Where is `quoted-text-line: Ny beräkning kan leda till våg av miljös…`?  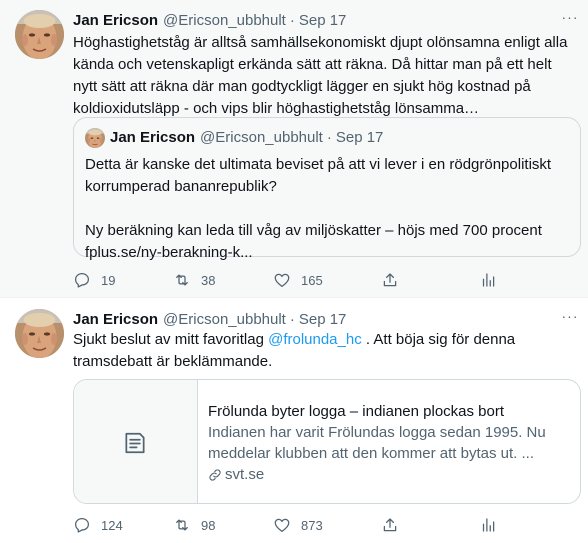 quoted-text-line: Ny beräkning kan leda till våg av miljös… is located at coordinates (313, 230).